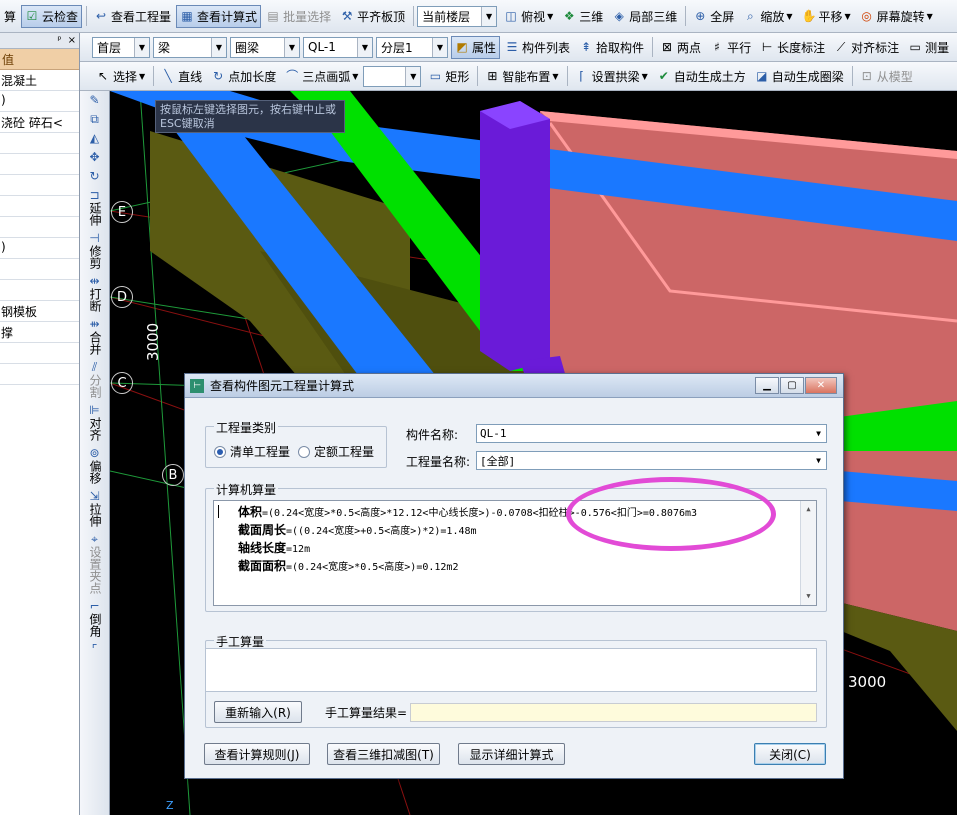  I want to click on 3d-button: ❖ 三维, so click(582, 16).